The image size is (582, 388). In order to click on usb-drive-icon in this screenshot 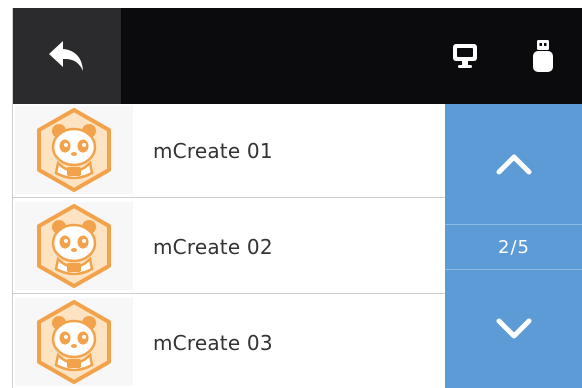, I will do `click(543, 56)`.